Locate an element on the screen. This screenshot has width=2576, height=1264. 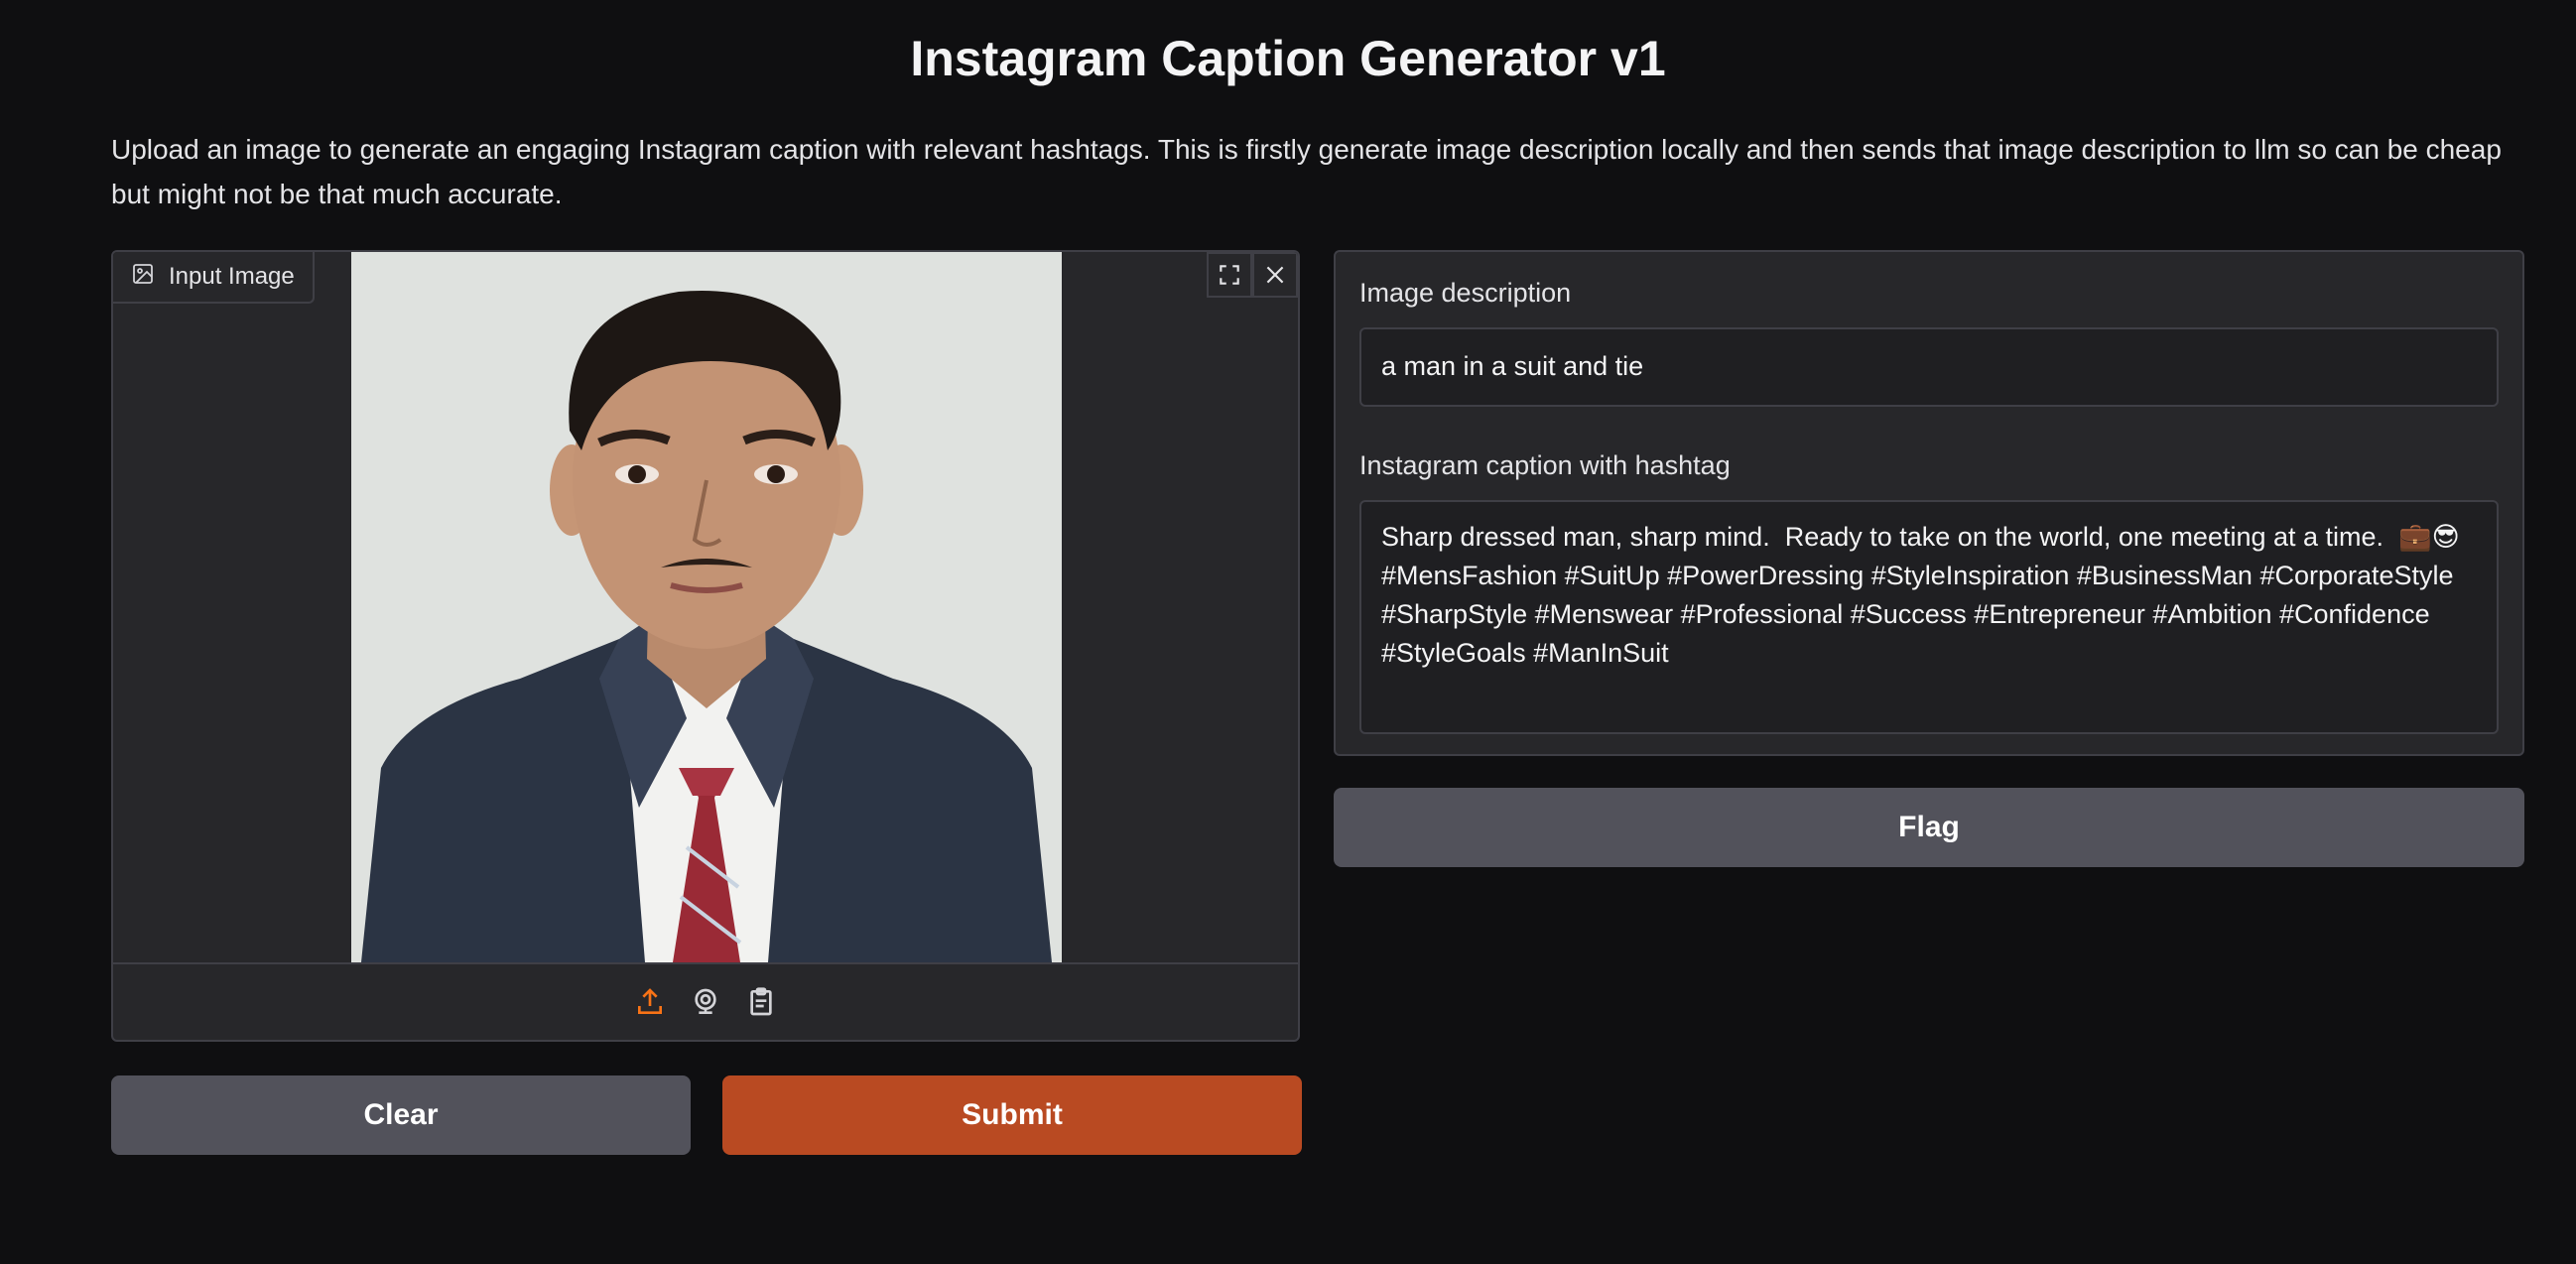
clear-button: Clear is located at coordinates (401, 1115).